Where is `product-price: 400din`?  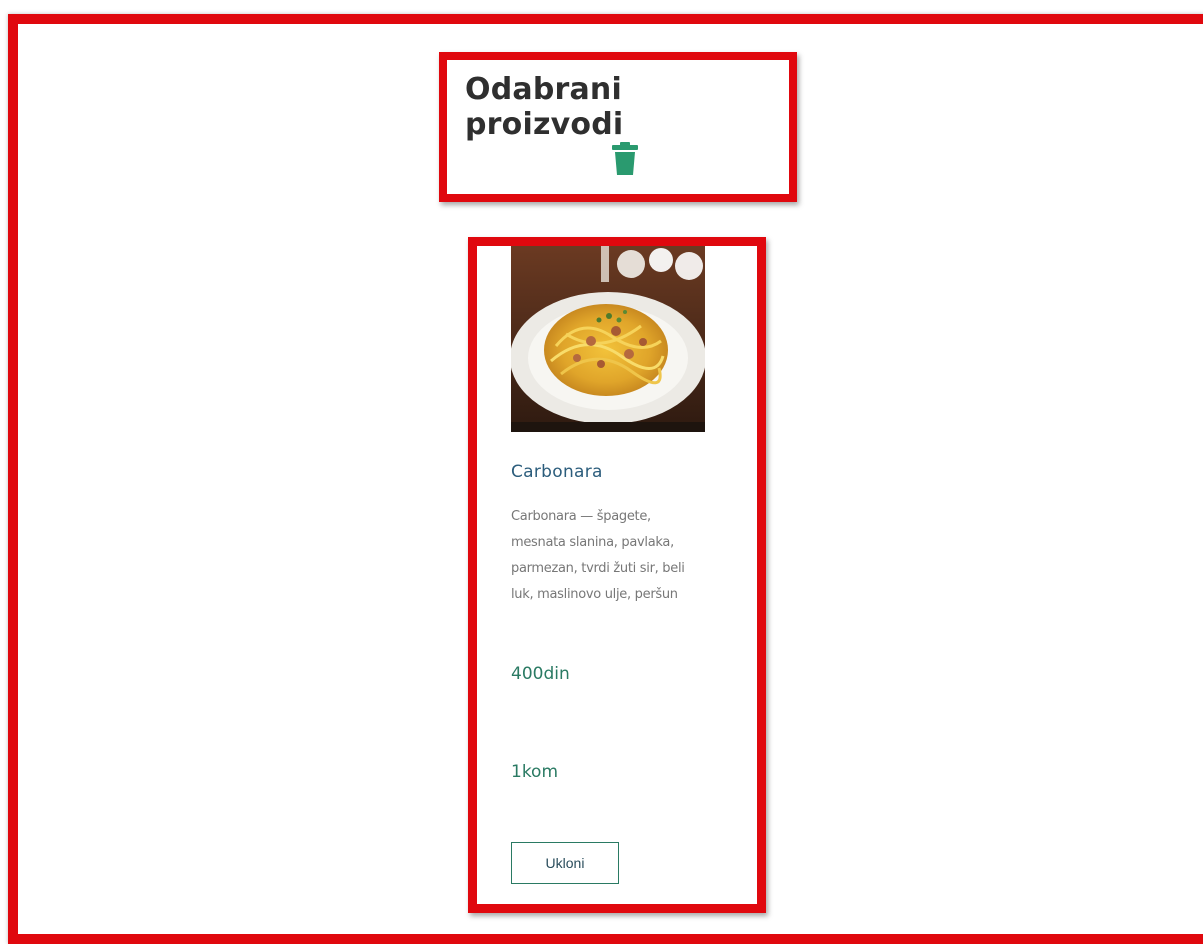 product-price: 400din is located at coordinates (540, 674).